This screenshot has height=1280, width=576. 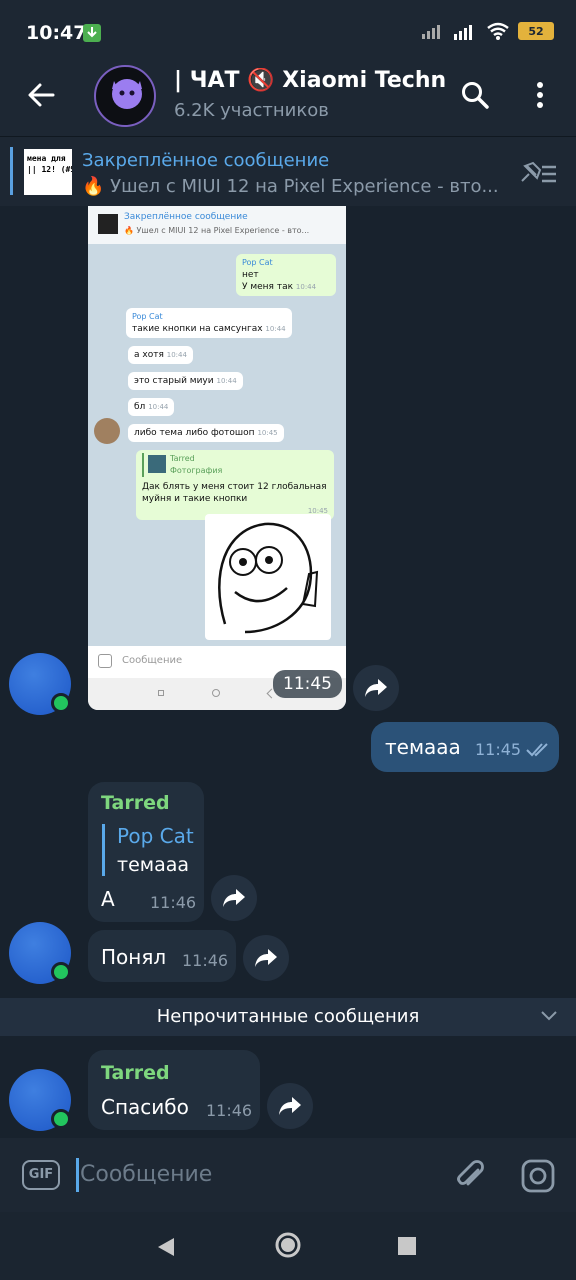 What do you see at coordinates (41, 1175) in the screenshot?
I see `gif-button: GIF` at bounding box center [41, 1175].